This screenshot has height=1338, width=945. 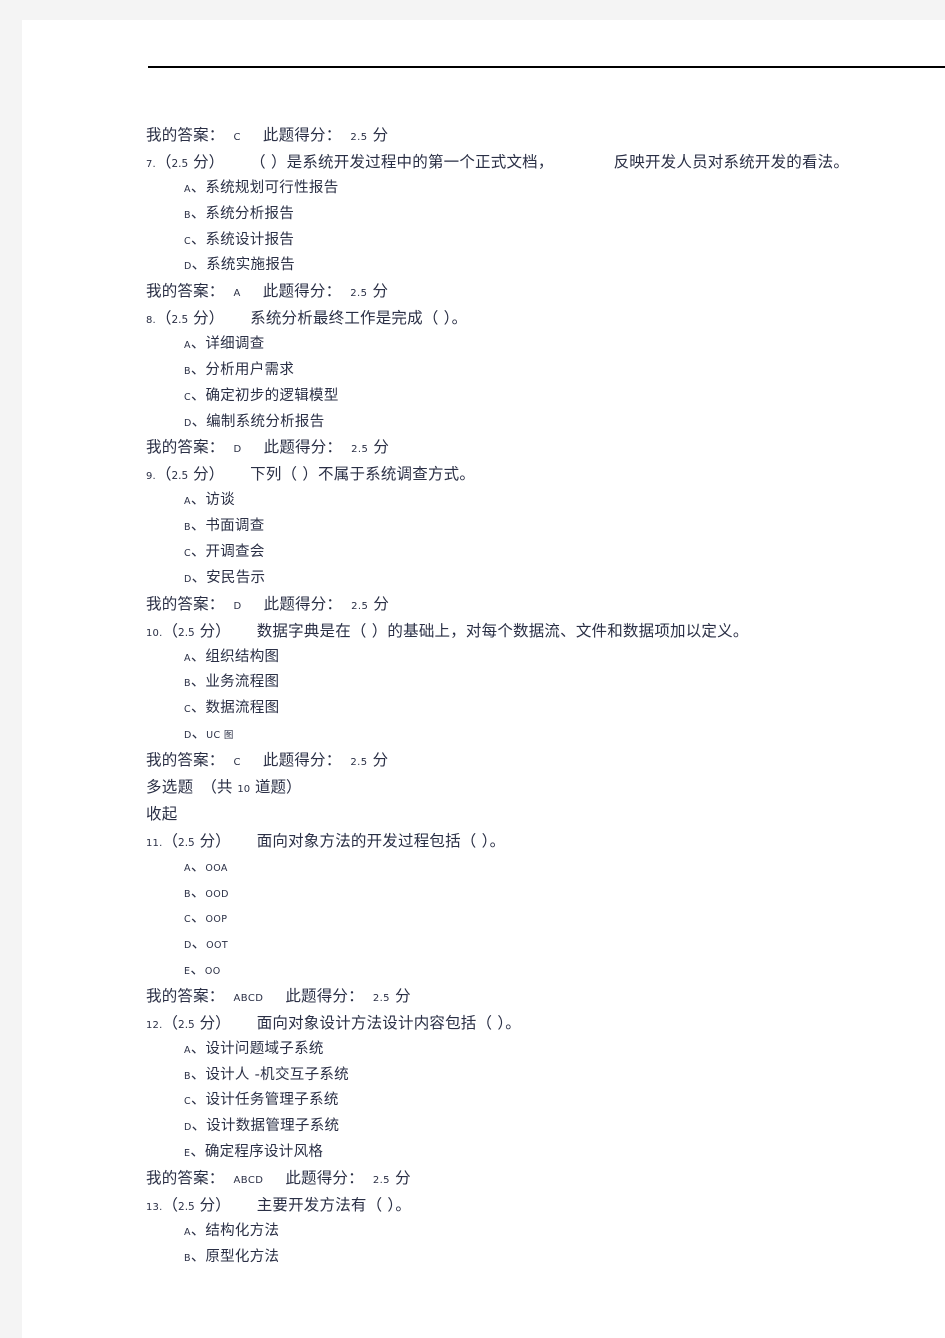 What do you see at coordinates (483, 688) in the screenshot?
I see `option-10-b: B、业务流程图` at bounding box center [483, 688].